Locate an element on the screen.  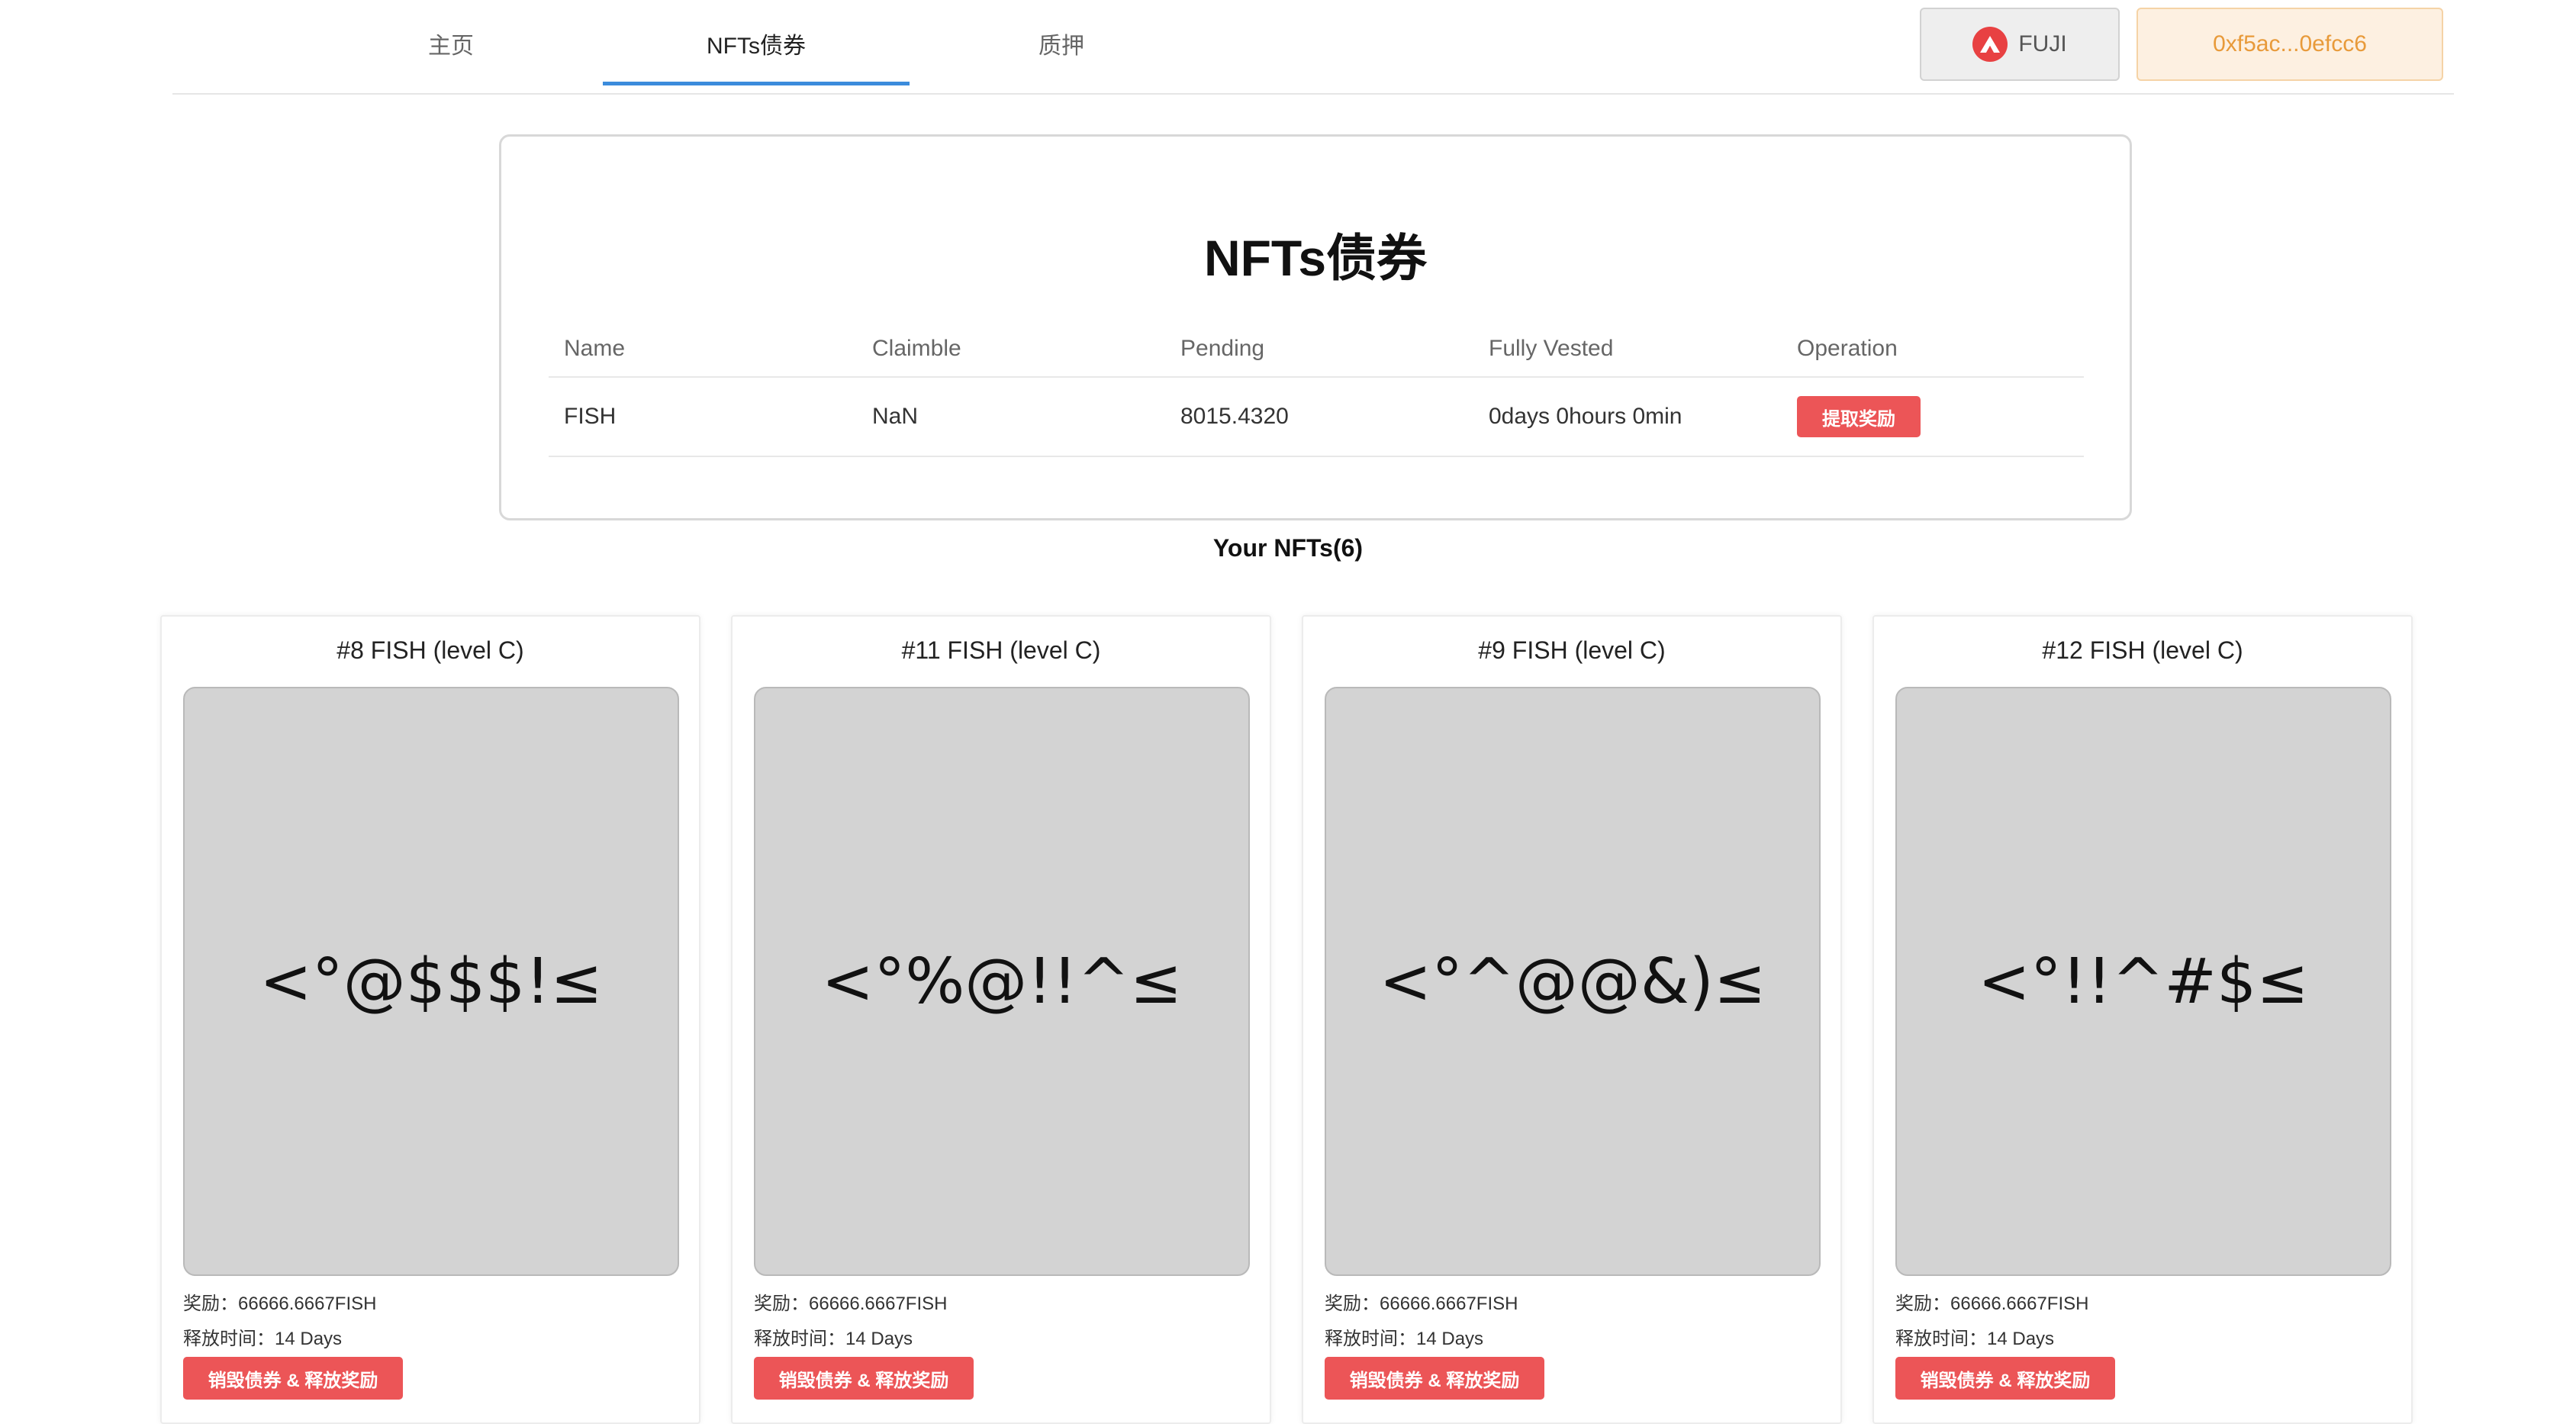
your-nfts-heading: Your NFTs(6) is located at coordinates (1288, 548).